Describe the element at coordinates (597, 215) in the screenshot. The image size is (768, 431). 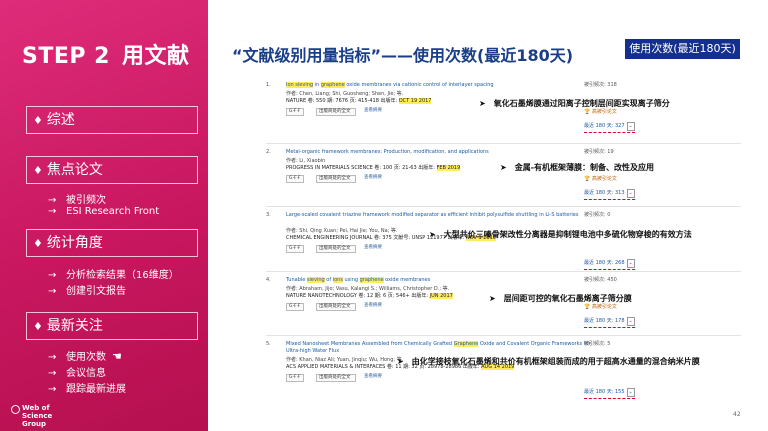
I see `times-cited: 被引频次: 0` at that location.